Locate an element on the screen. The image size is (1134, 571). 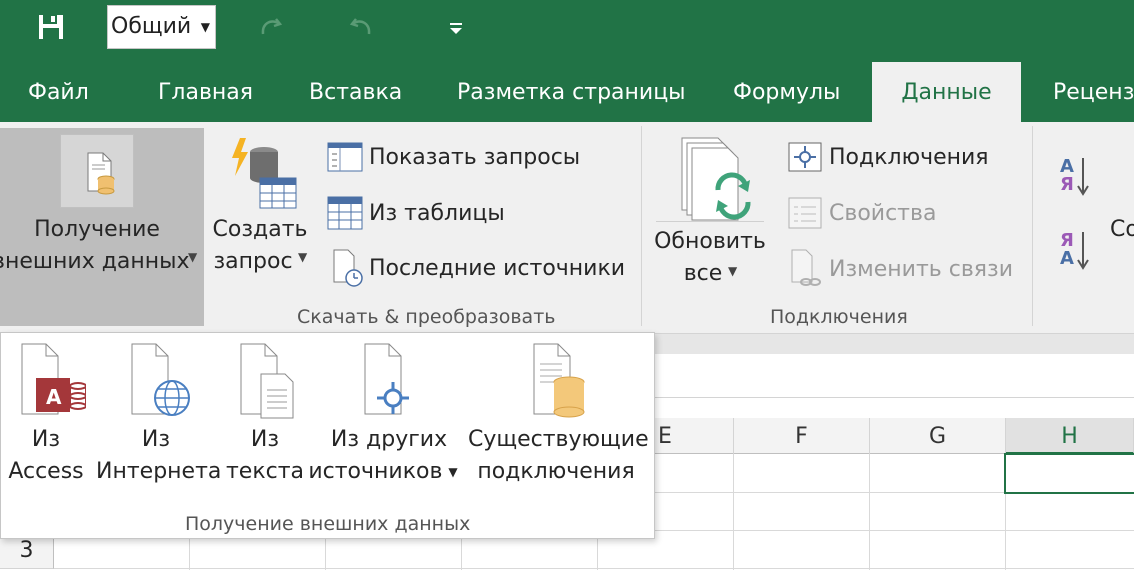
tab-insert: Вставка is located at coordinates (355, 92).